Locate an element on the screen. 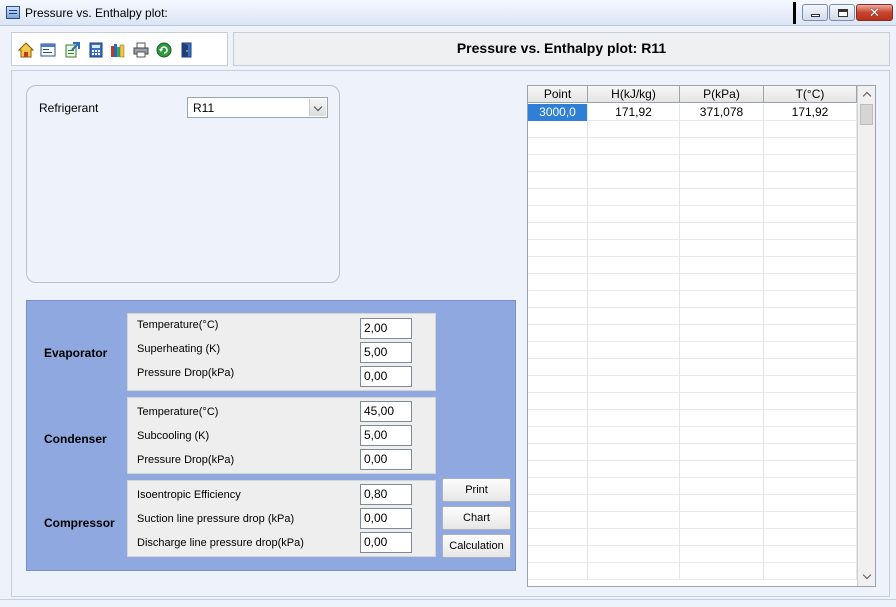 The image size is (896, 607). exit-icon is located at coordinates (187, 50).